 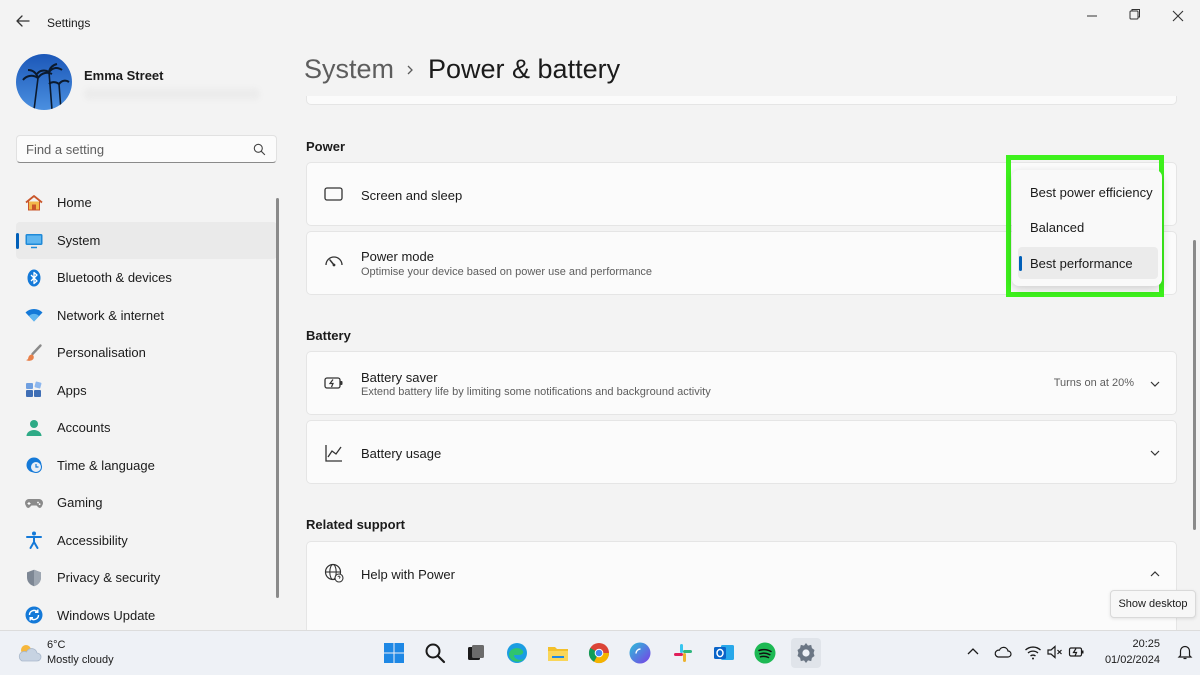 I want to click on battery-charging-icon, so click(x=1077, y=652).